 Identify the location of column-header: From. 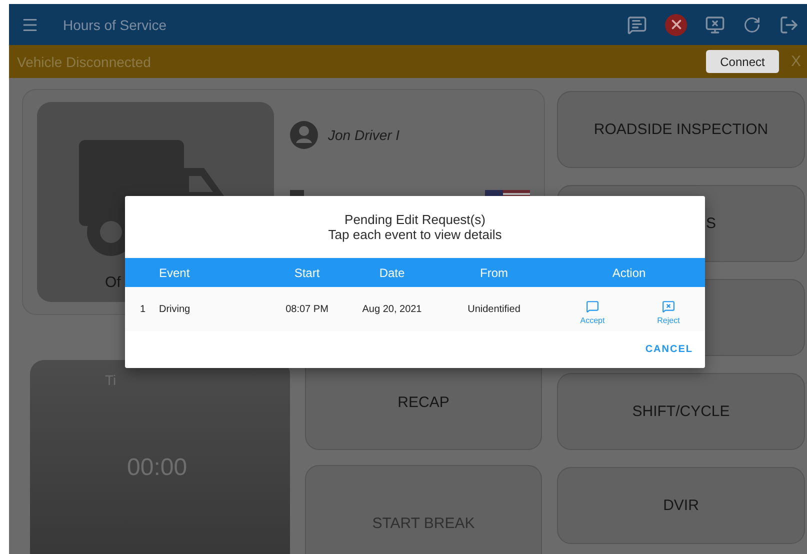
(494, 273).